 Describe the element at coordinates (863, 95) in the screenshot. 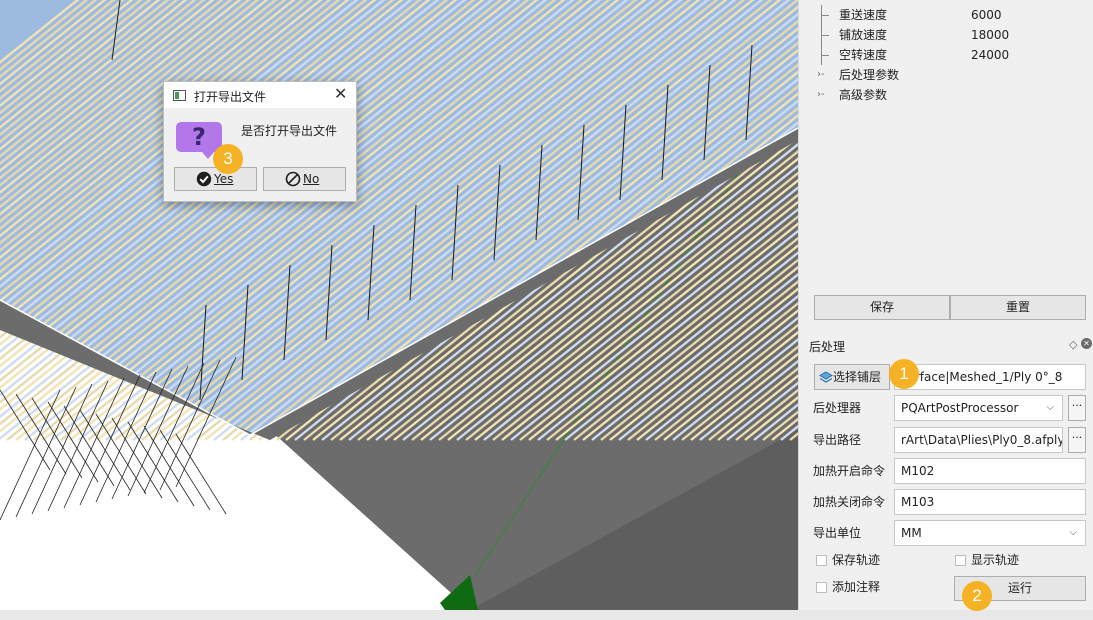

I see `group-name: 高级参数` at that location.